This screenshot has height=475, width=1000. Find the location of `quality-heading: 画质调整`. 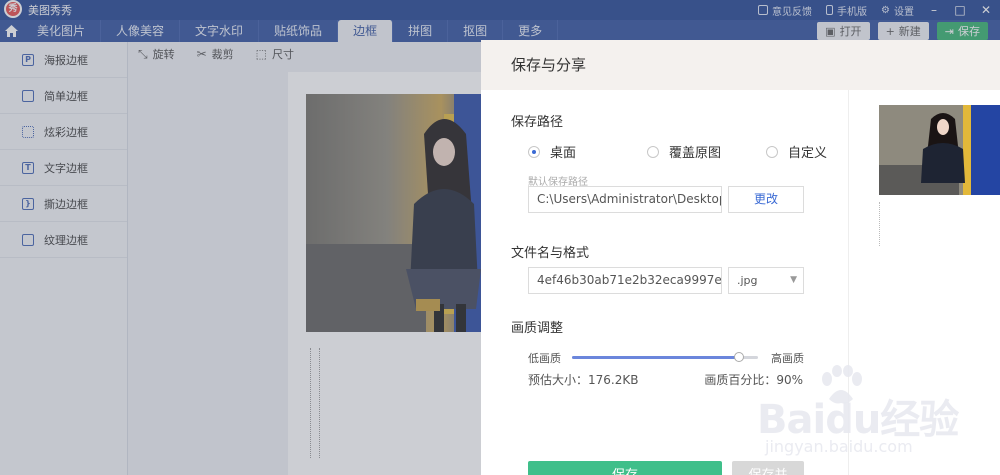

quality-heading: 画质调整 is located at coordinates (537, 328).